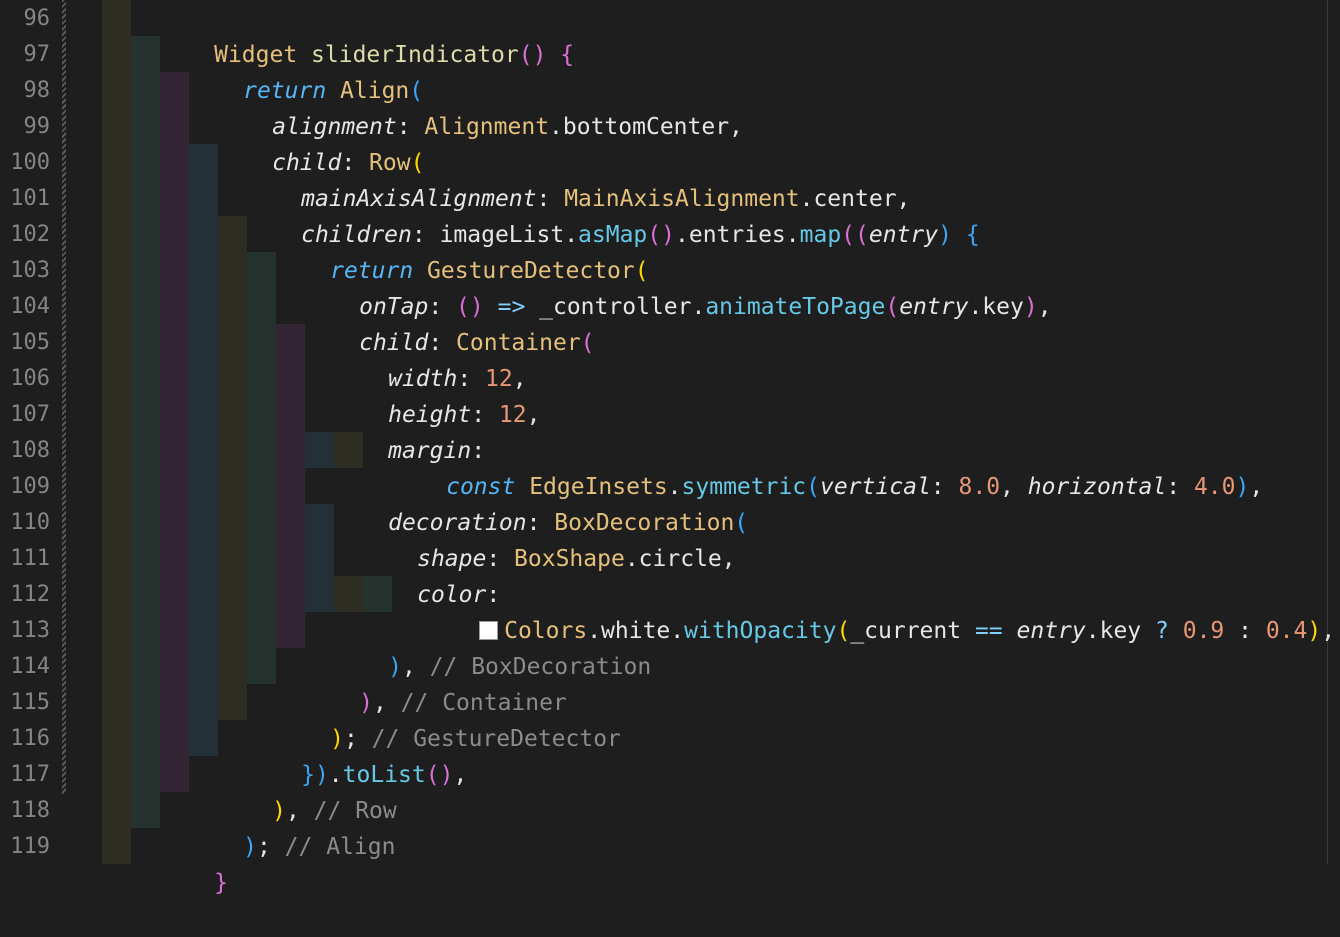  What do you see at coordinates (457, 379) in the screenshot?
I see `code-line: width: 12,` at bounding box center [457, 379].